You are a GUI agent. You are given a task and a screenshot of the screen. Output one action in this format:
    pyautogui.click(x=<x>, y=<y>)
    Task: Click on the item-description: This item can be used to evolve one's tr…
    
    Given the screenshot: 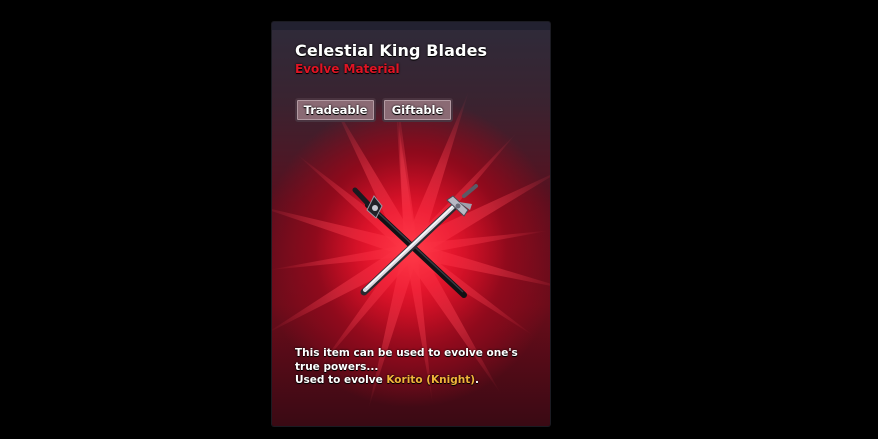 What is the action you would take?
    pyautogui.click(x=415, y=367)
    